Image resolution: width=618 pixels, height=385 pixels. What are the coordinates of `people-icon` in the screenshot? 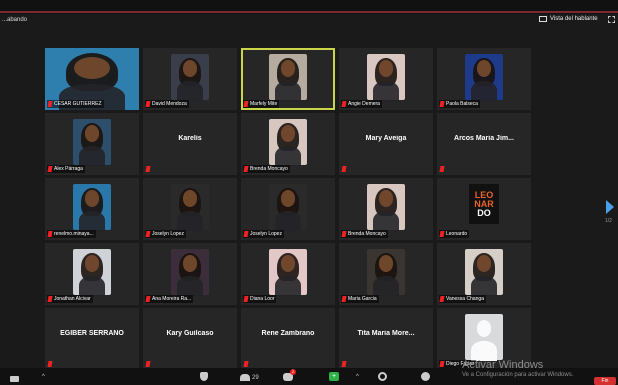 It's located at (245, 377).